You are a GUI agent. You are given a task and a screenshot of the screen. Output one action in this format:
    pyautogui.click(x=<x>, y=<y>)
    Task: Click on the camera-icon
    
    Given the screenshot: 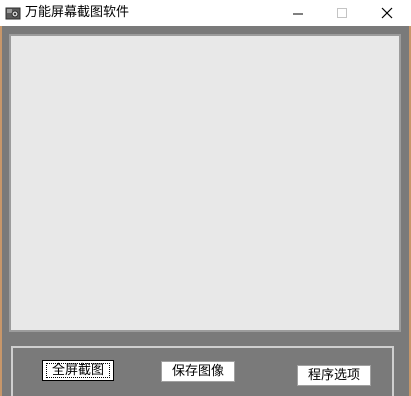 What is the action you would take?
    pyautogui.click(x=13, y=13)
    